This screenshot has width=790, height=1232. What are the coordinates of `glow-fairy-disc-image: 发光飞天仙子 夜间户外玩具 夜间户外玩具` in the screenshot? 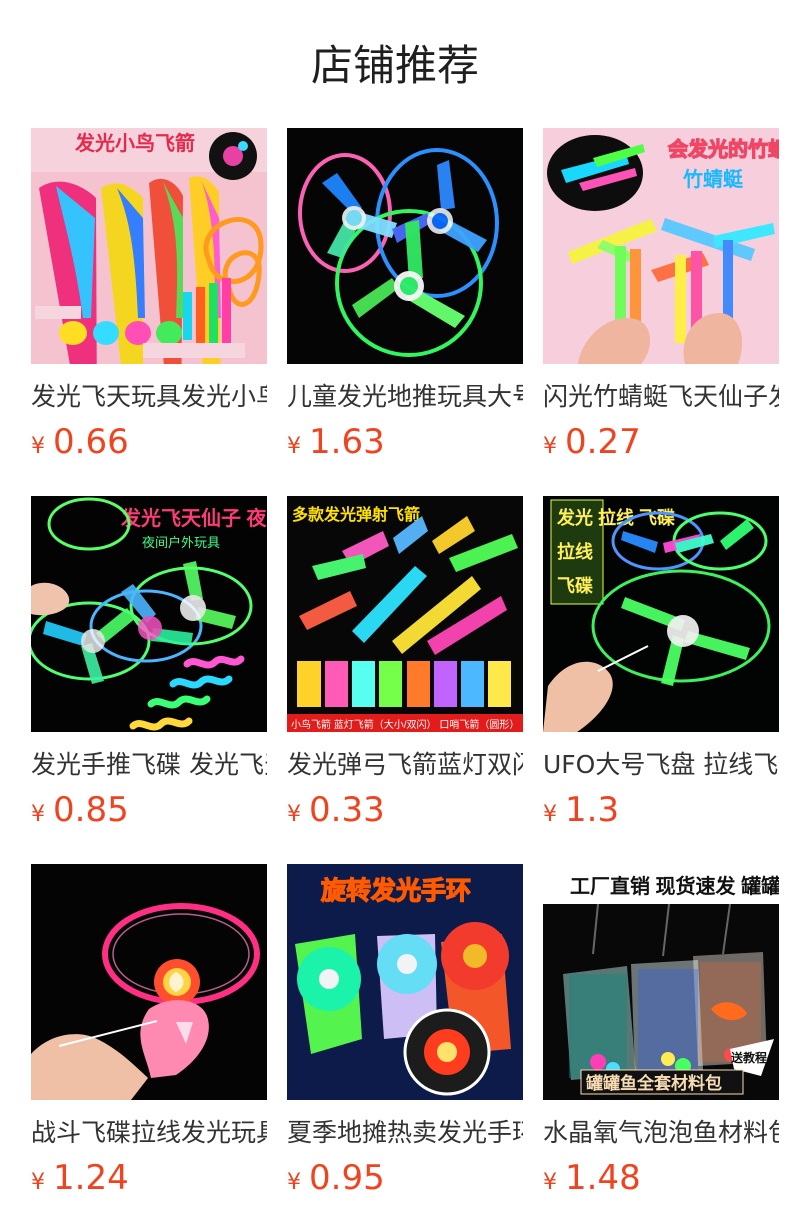 It's located at (149, 614).